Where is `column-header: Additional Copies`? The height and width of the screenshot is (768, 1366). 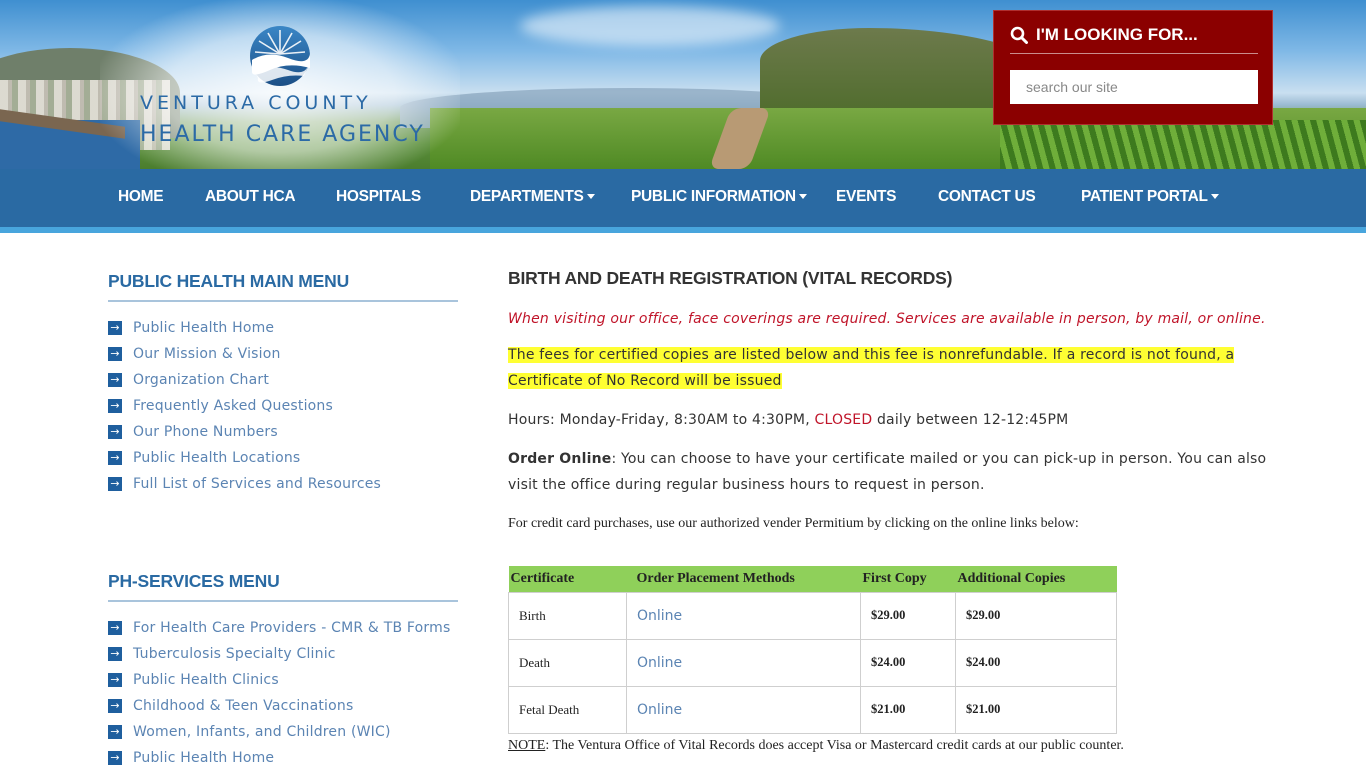 column-header: Additional Copies is located at coordinates (1036, 579).